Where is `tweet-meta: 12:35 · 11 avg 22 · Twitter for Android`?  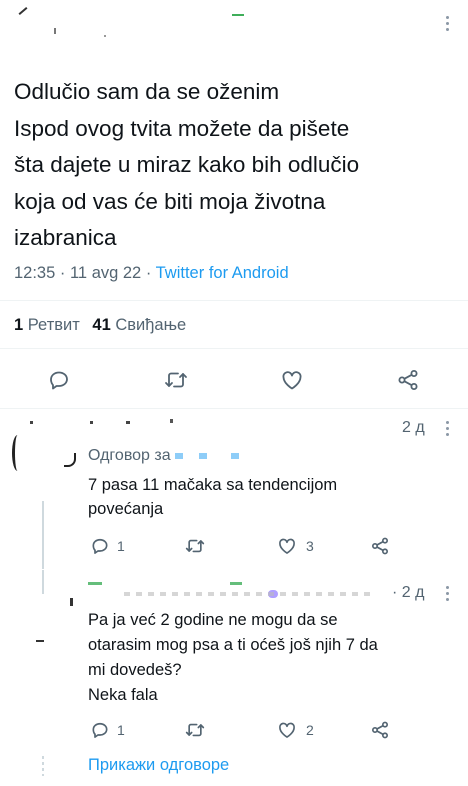
tweet-meta: 12:35 · 11 avg 22 · Twitter for Android is located at coordinates (151, 273).